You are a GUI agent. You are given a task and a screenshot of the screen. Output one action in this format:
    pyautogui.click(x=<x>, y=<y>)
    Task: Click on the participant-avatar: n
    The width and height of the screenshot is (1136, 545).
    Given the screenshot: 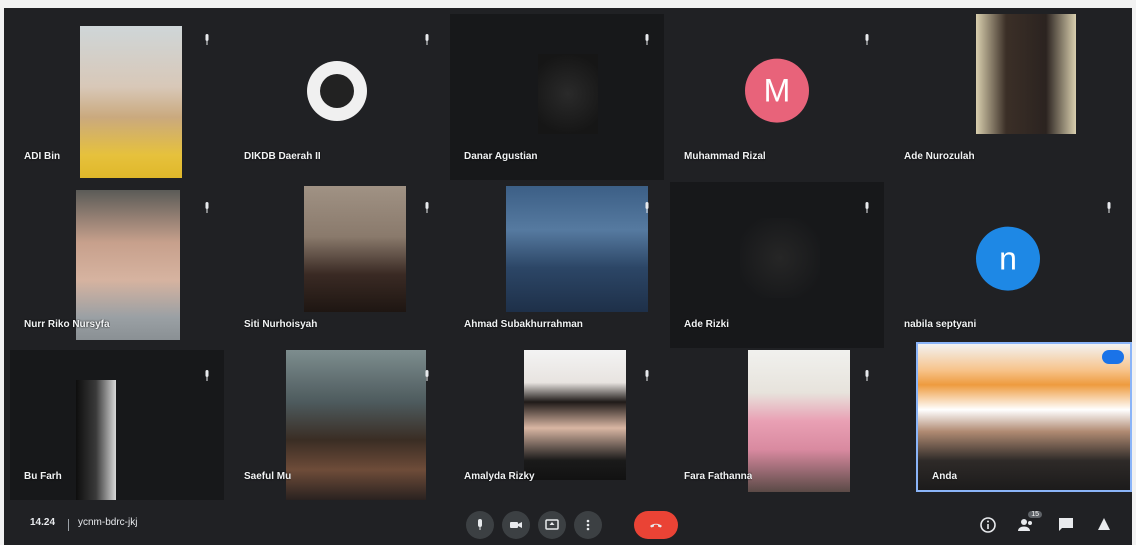 What is the action you would take?
    pyautogui.click(x=1008, y=258)
    